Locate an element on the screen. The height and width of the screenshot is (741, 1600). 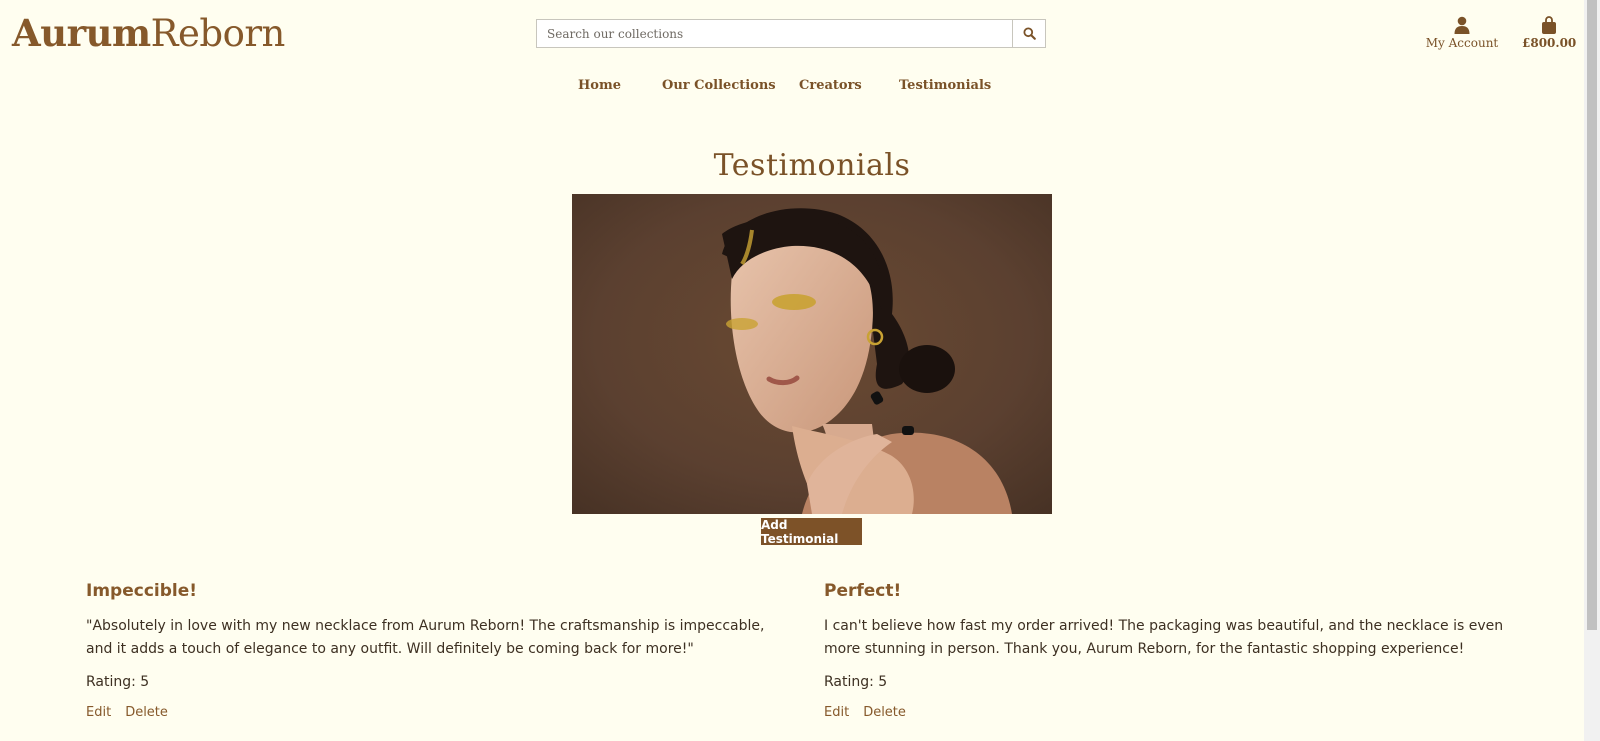
search-icon is located at coordinates (1029, 33).